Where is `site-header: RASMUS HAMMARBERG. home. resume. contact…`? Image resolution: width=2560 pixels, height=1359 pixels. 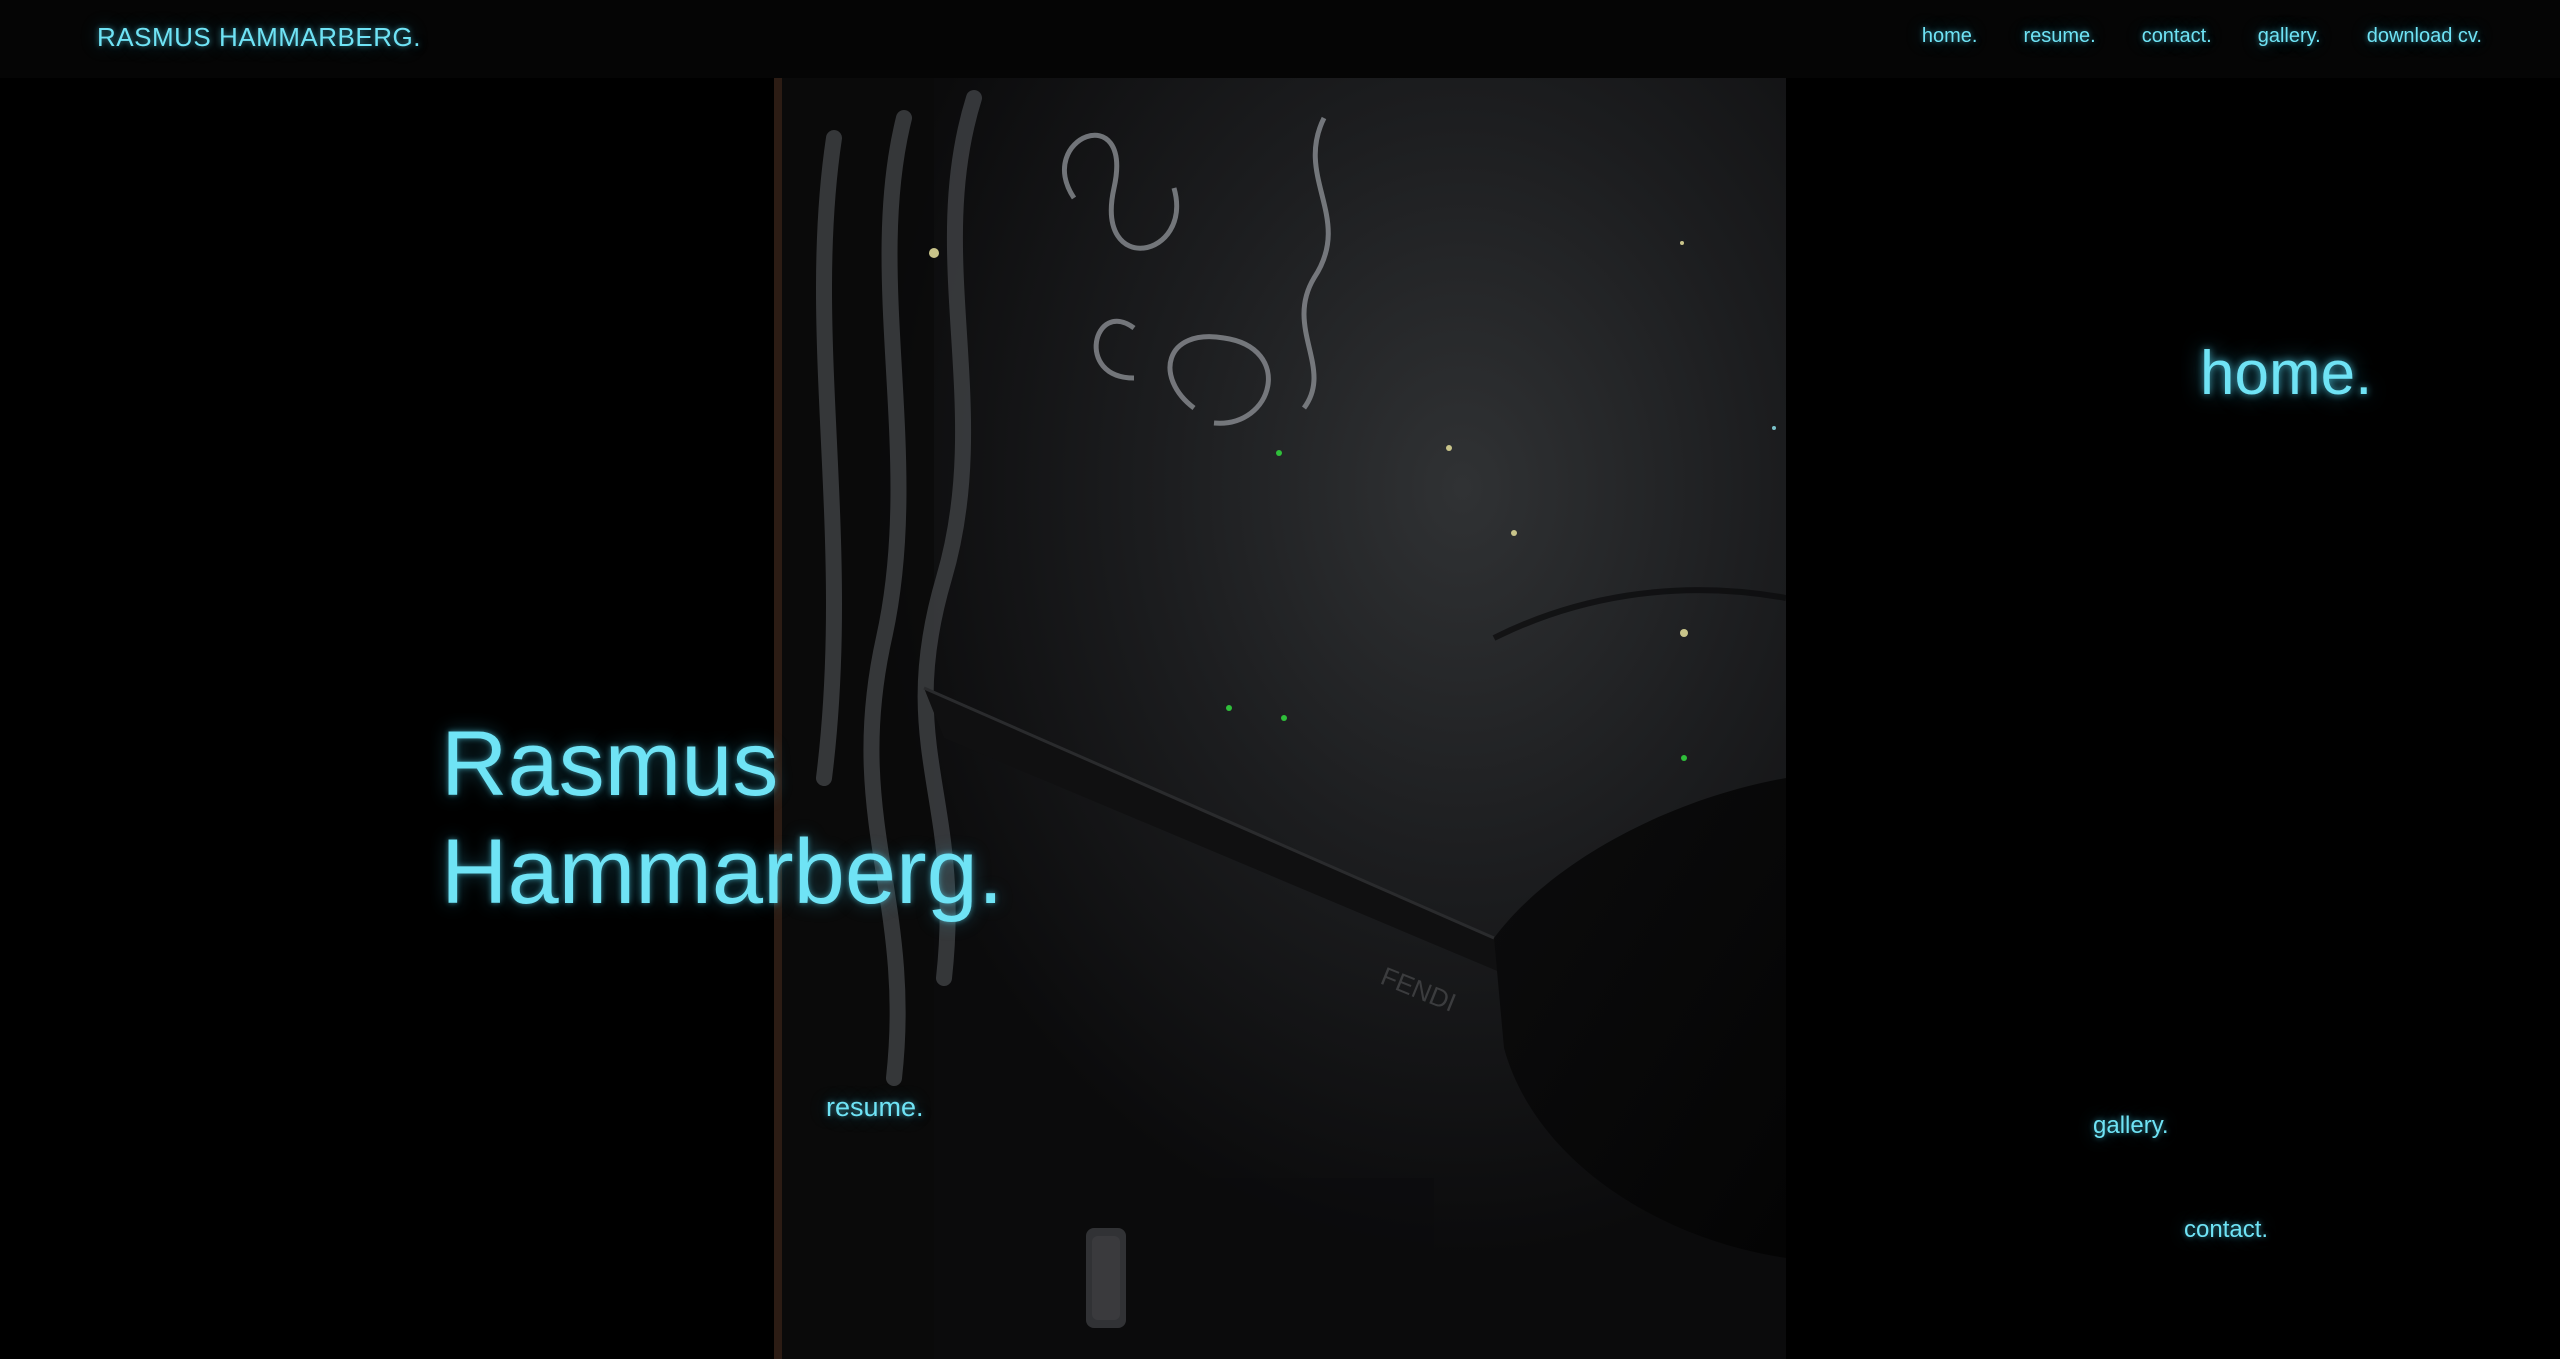
site-header: RASMUS HAMMARBERG. home. resume. contact… is located at coordinates (1280, 39).